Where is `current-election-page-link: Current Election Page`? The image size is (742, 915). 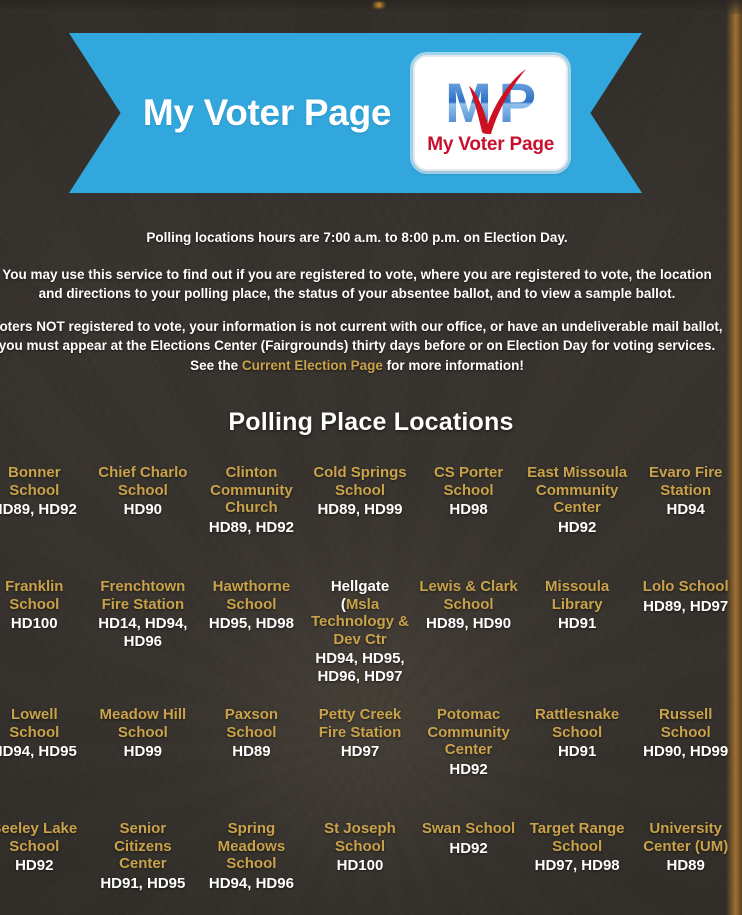
current-election-page-link: Current Election Page is located at coordinates (312, 365).